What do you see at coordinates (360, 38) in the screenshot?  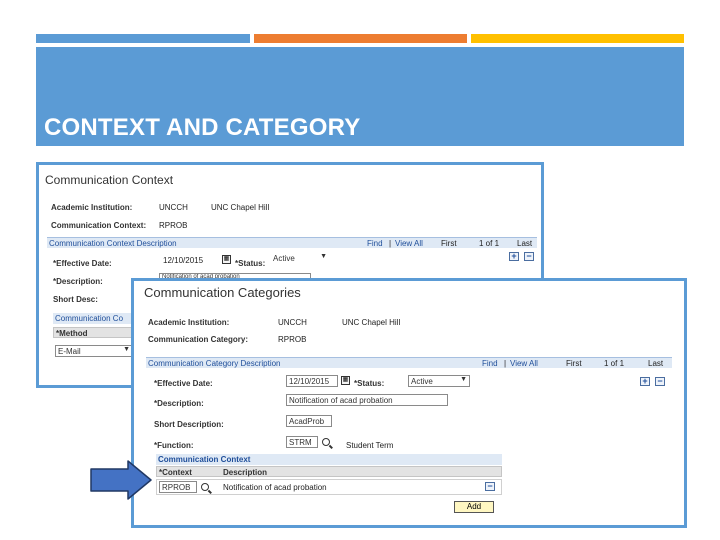 I see `accent-bar-orange` at bounding box center [360, 38].